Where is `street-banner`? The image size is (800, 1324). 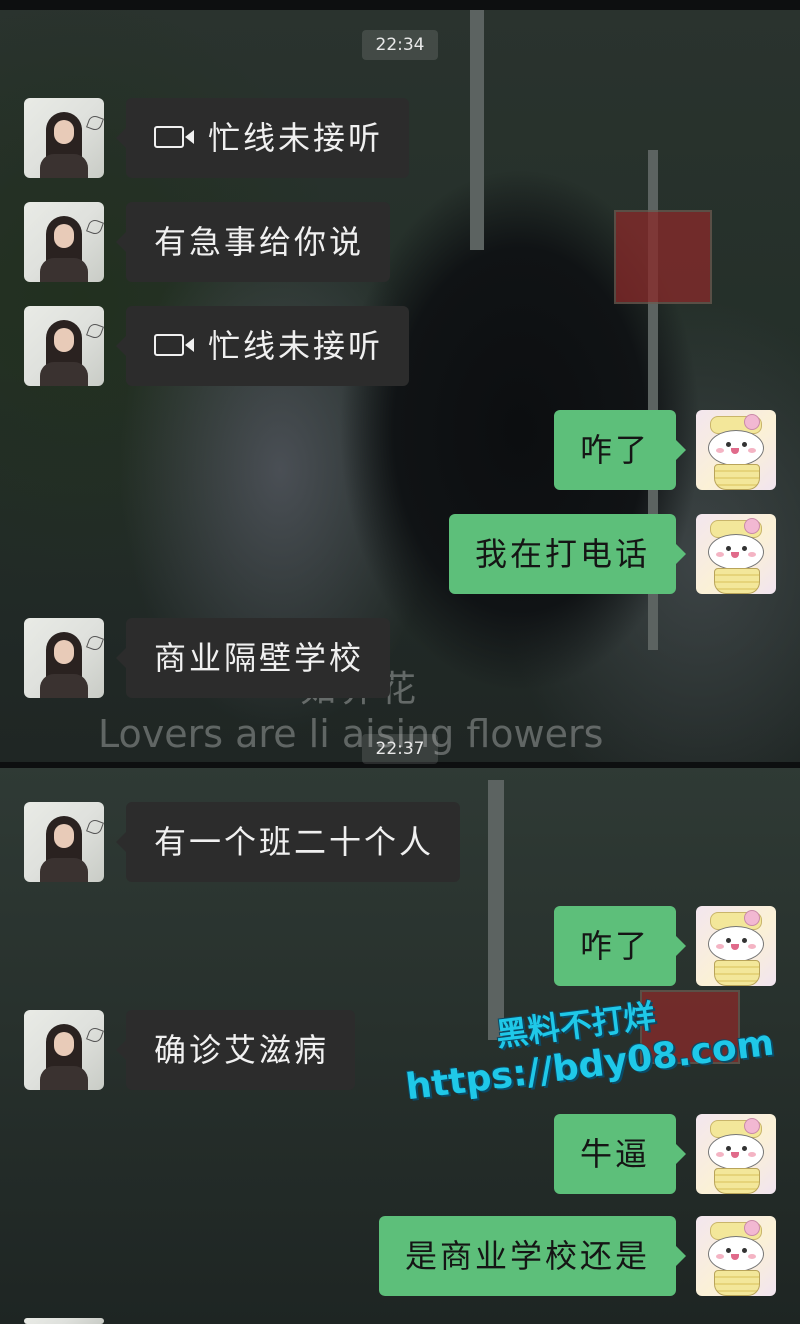 street-banner is located at coordinates (663, 257).